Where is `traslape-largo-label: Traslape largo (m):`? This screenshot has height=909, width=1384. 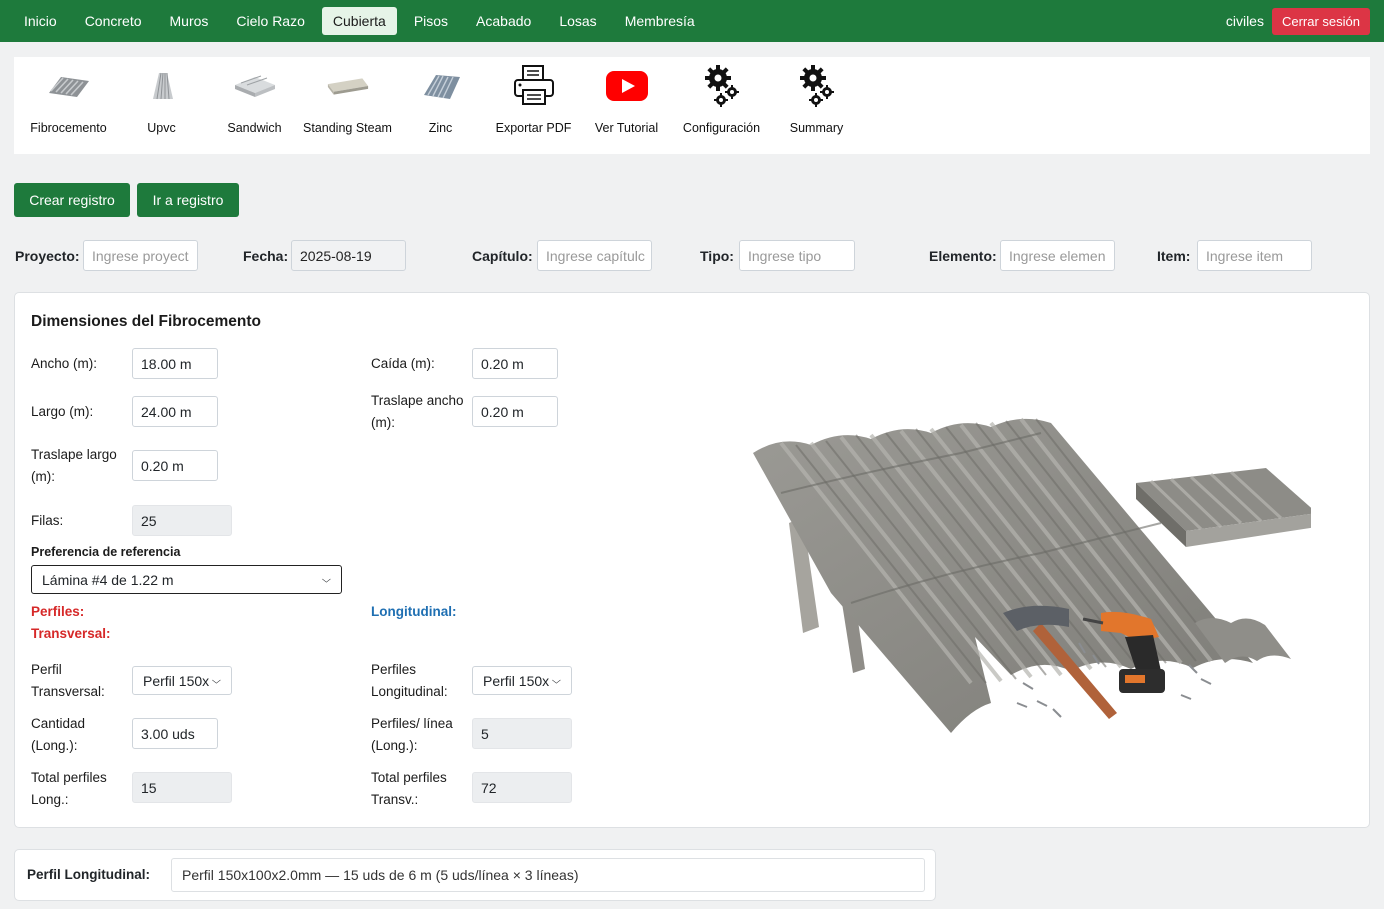 traslape-largo-label: Traslape largo (m): is located at coordinates (74, 465).